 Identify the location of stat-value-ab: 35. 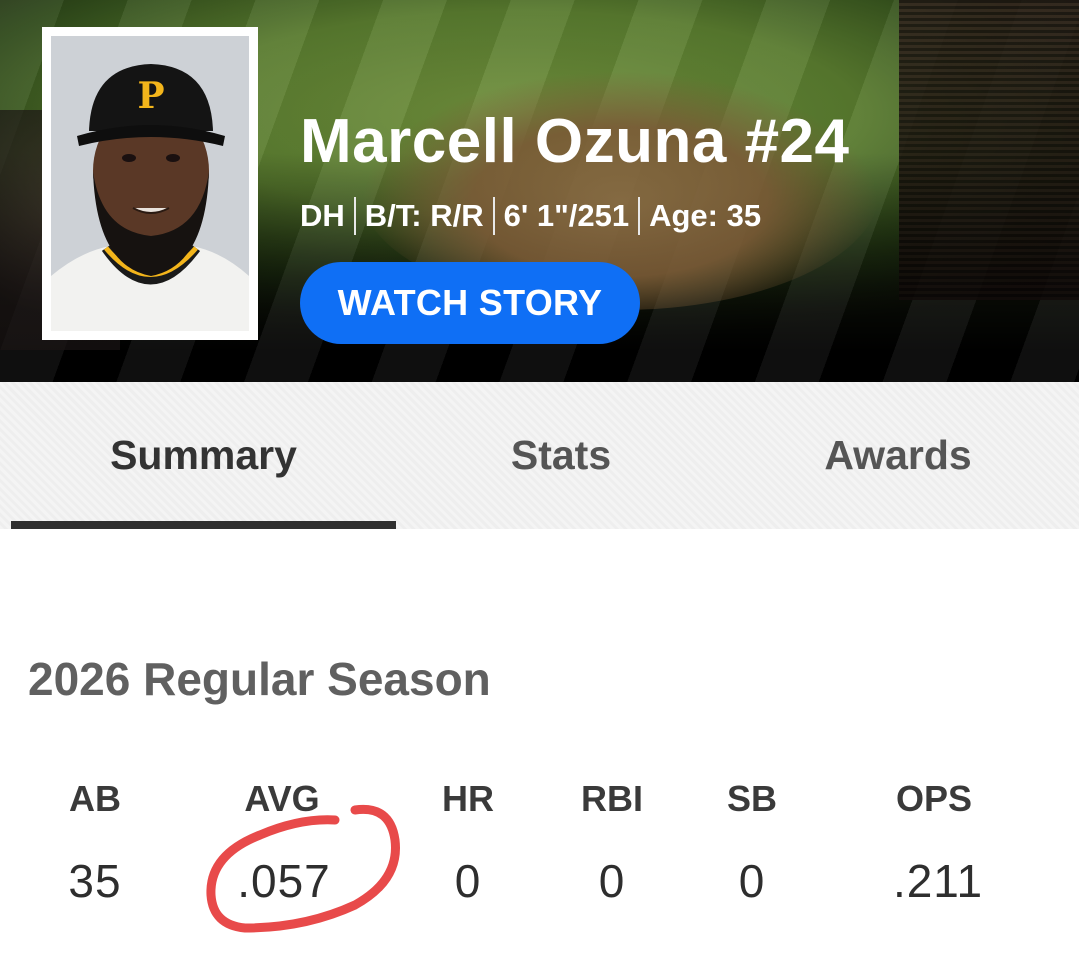
(95, 881).